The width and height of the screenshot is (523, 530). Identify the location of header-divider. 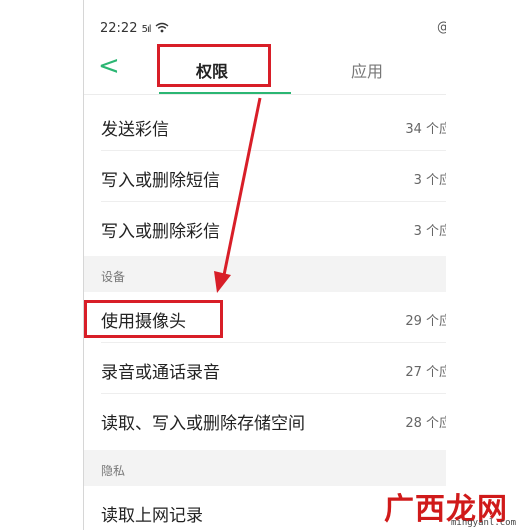
(265, 94).